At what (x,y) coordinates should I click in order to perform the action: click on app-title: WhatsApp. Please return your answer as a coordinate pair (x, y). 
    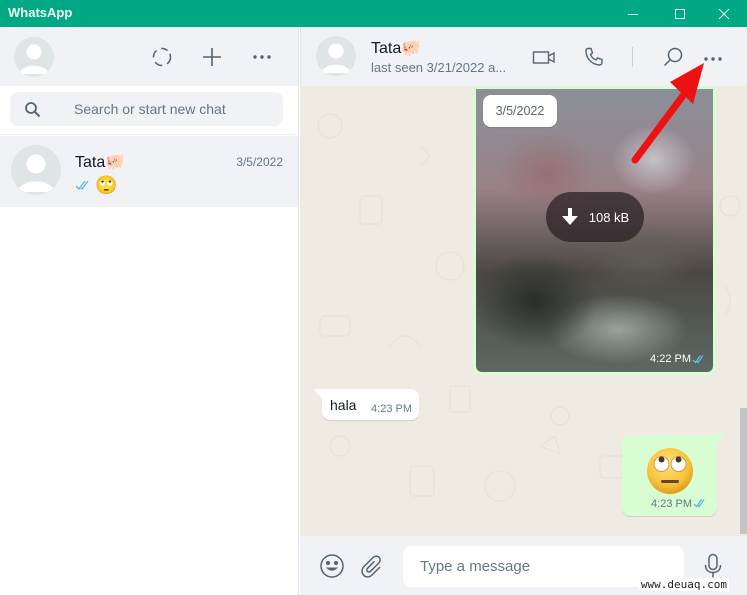
    Looking at the image, I should click on (40, 12).